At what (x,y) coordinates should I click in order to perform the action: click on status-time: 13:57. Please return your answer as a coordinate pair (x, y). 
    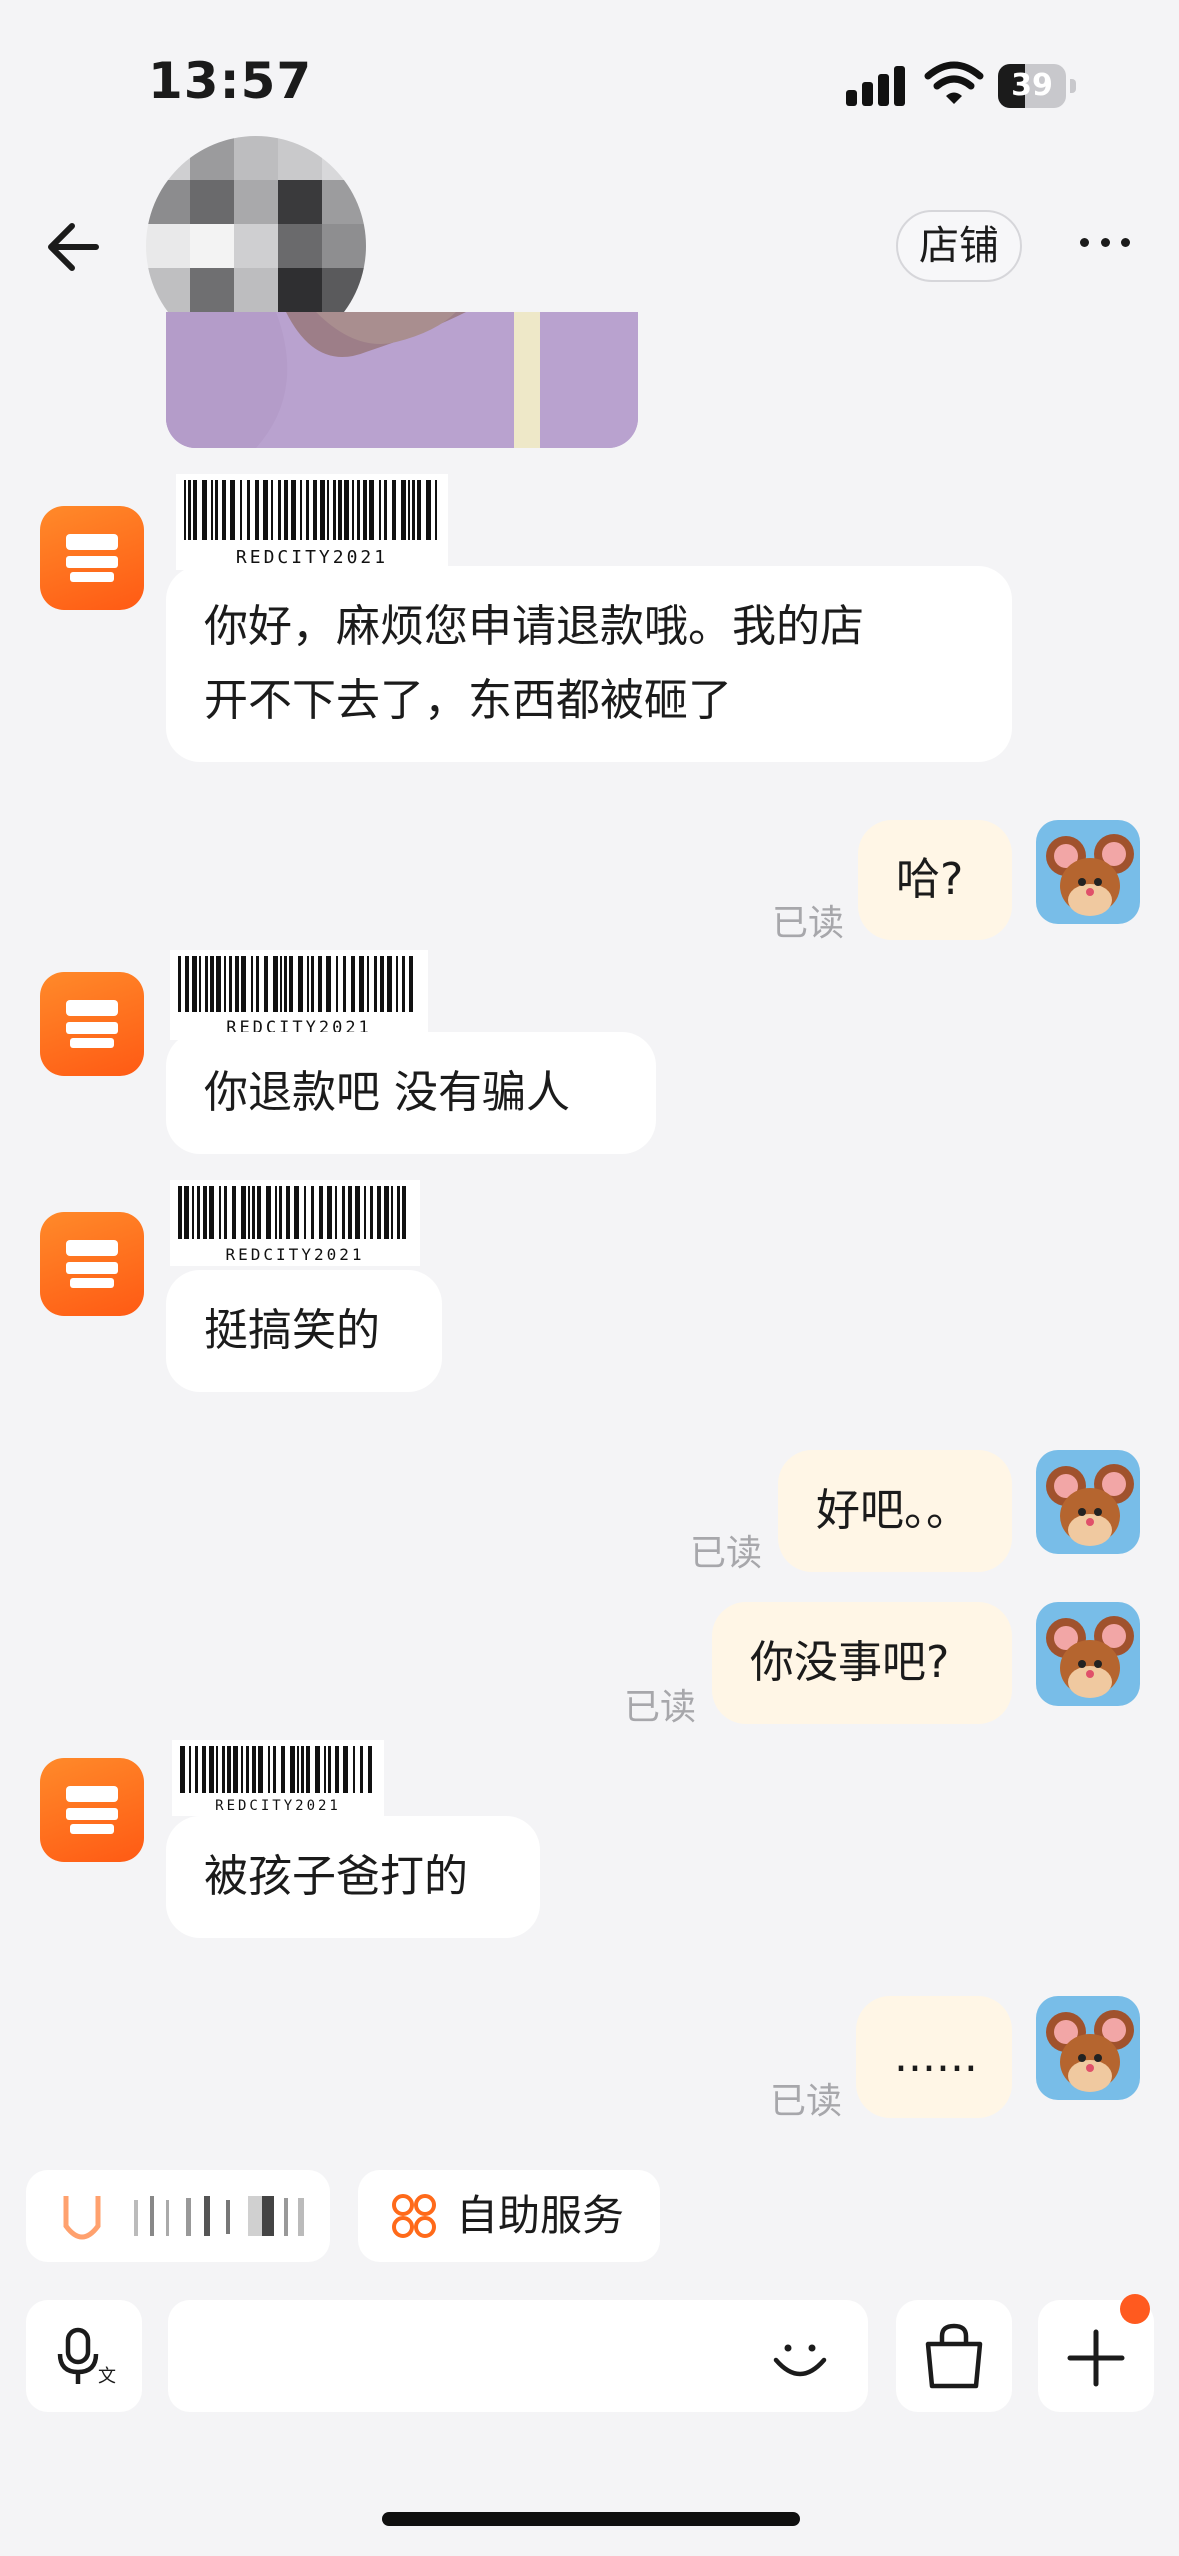
    Looking at the image, I should click on (230, 81).